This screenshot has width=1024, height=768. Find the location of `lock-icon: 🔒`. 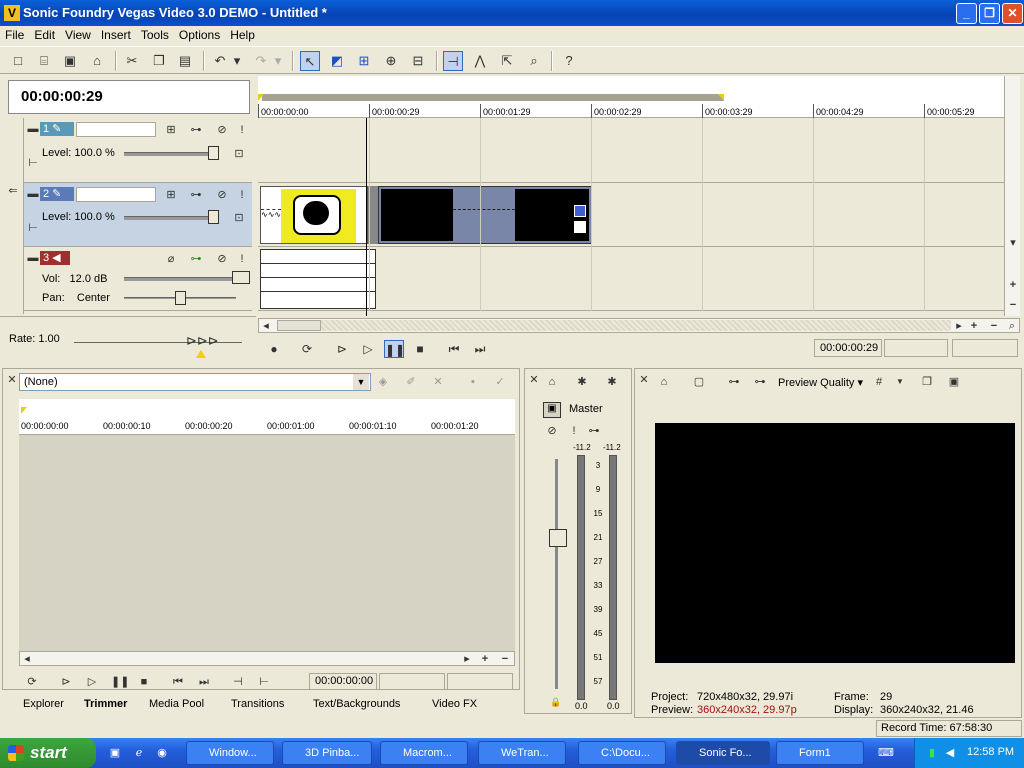

lock-icon: 🔒 is located at coordinates (556, 702).